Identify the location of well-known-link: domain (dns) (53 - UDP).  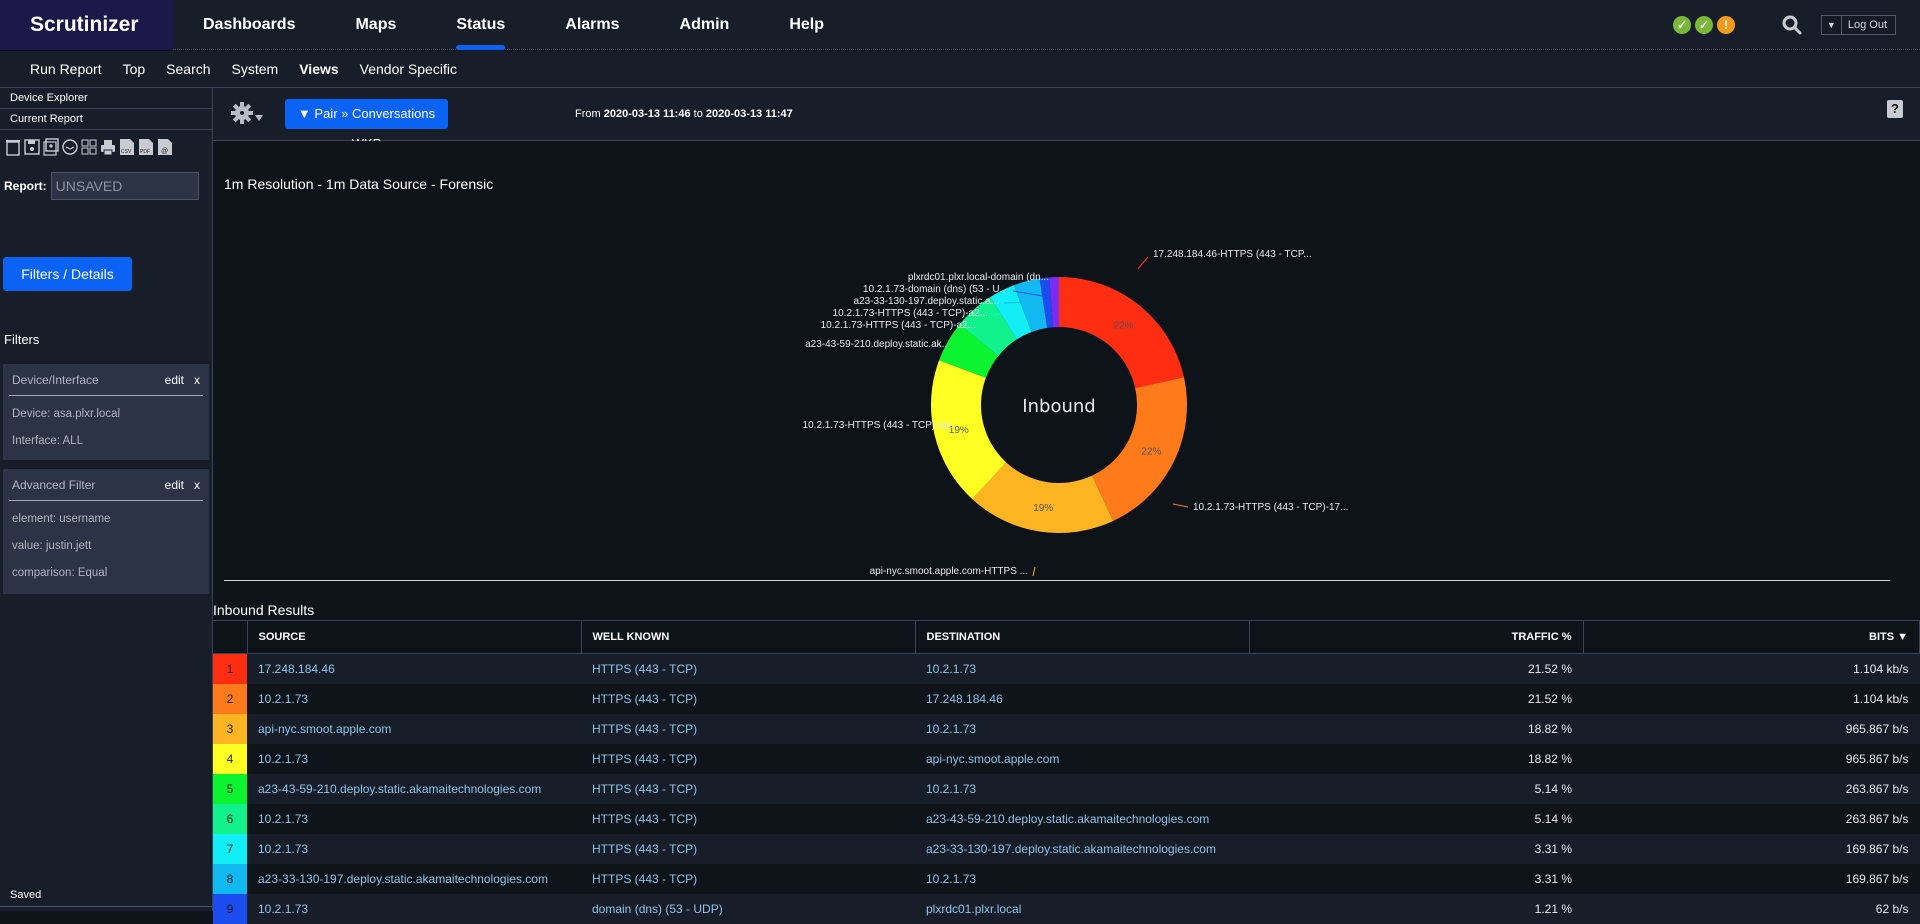
(748, 908).